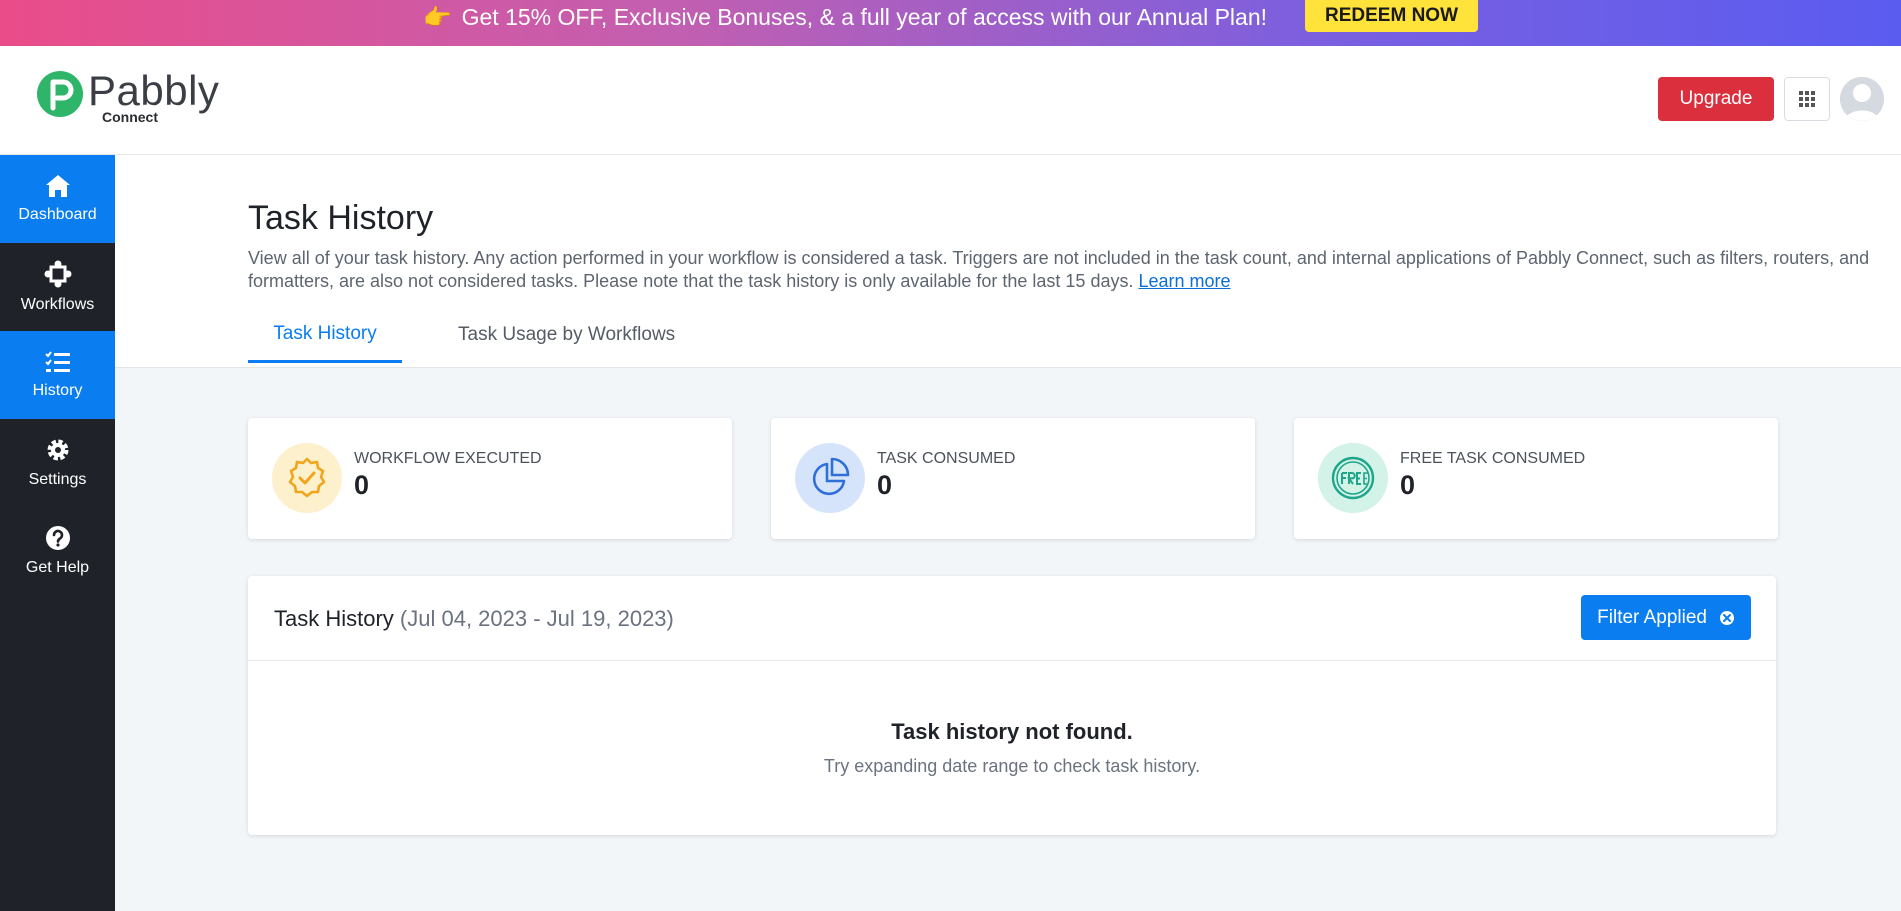 The image size is (1901, 911). What do you see at coordinates (57, 551) in the screenshot?
I see `sidebar-item-get-help: Get Help` at bounding box center [57, 551].